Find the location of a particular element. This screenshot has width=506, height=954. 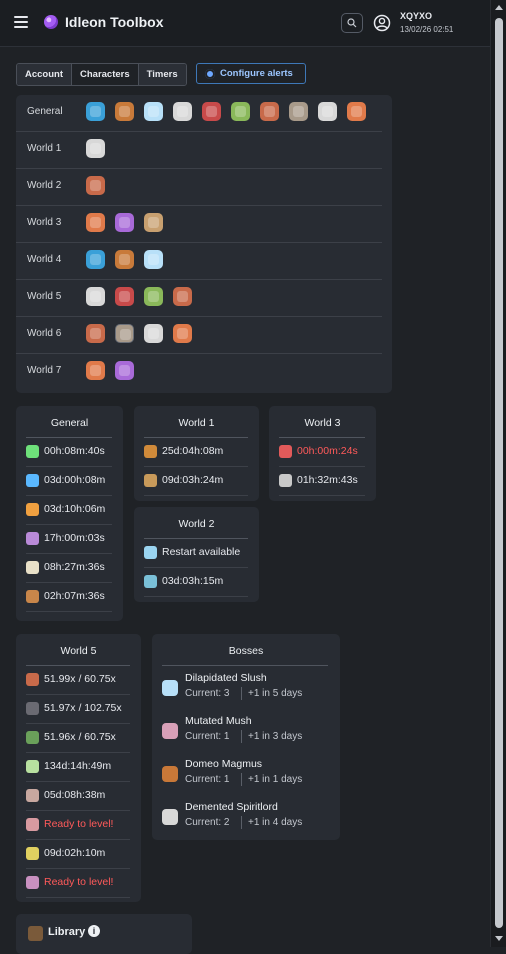

drum-icon is located at coordinates (95, 148).